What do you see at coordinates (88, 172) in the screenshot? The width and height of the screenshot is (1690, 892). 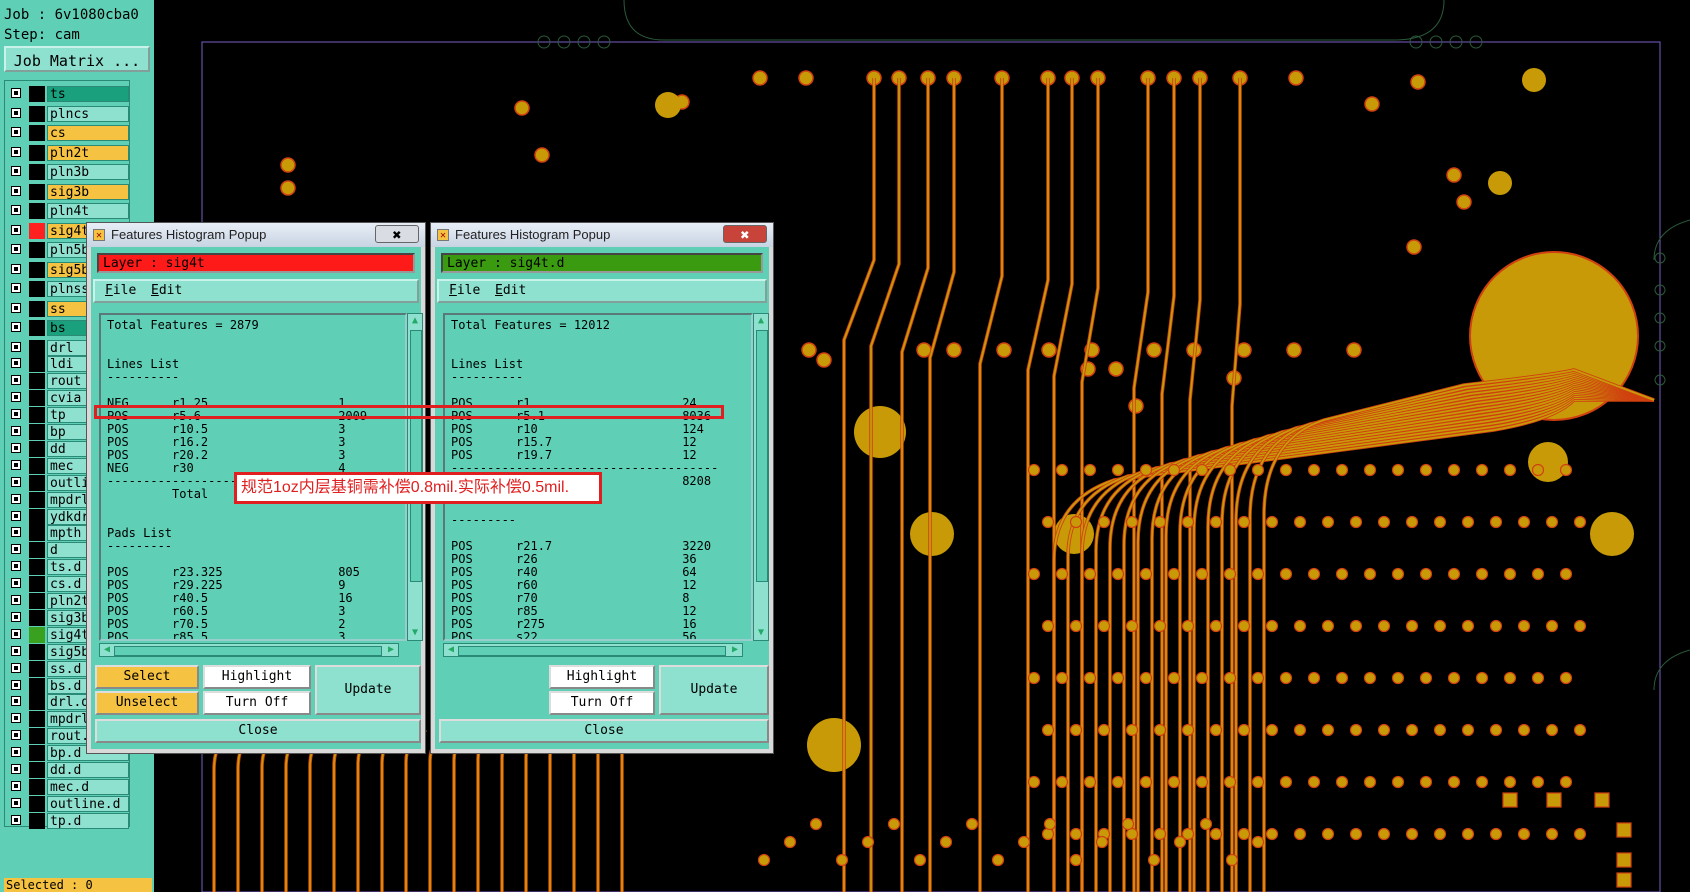 I see `layer-name: pln3b` at bounding box center [88, 172].